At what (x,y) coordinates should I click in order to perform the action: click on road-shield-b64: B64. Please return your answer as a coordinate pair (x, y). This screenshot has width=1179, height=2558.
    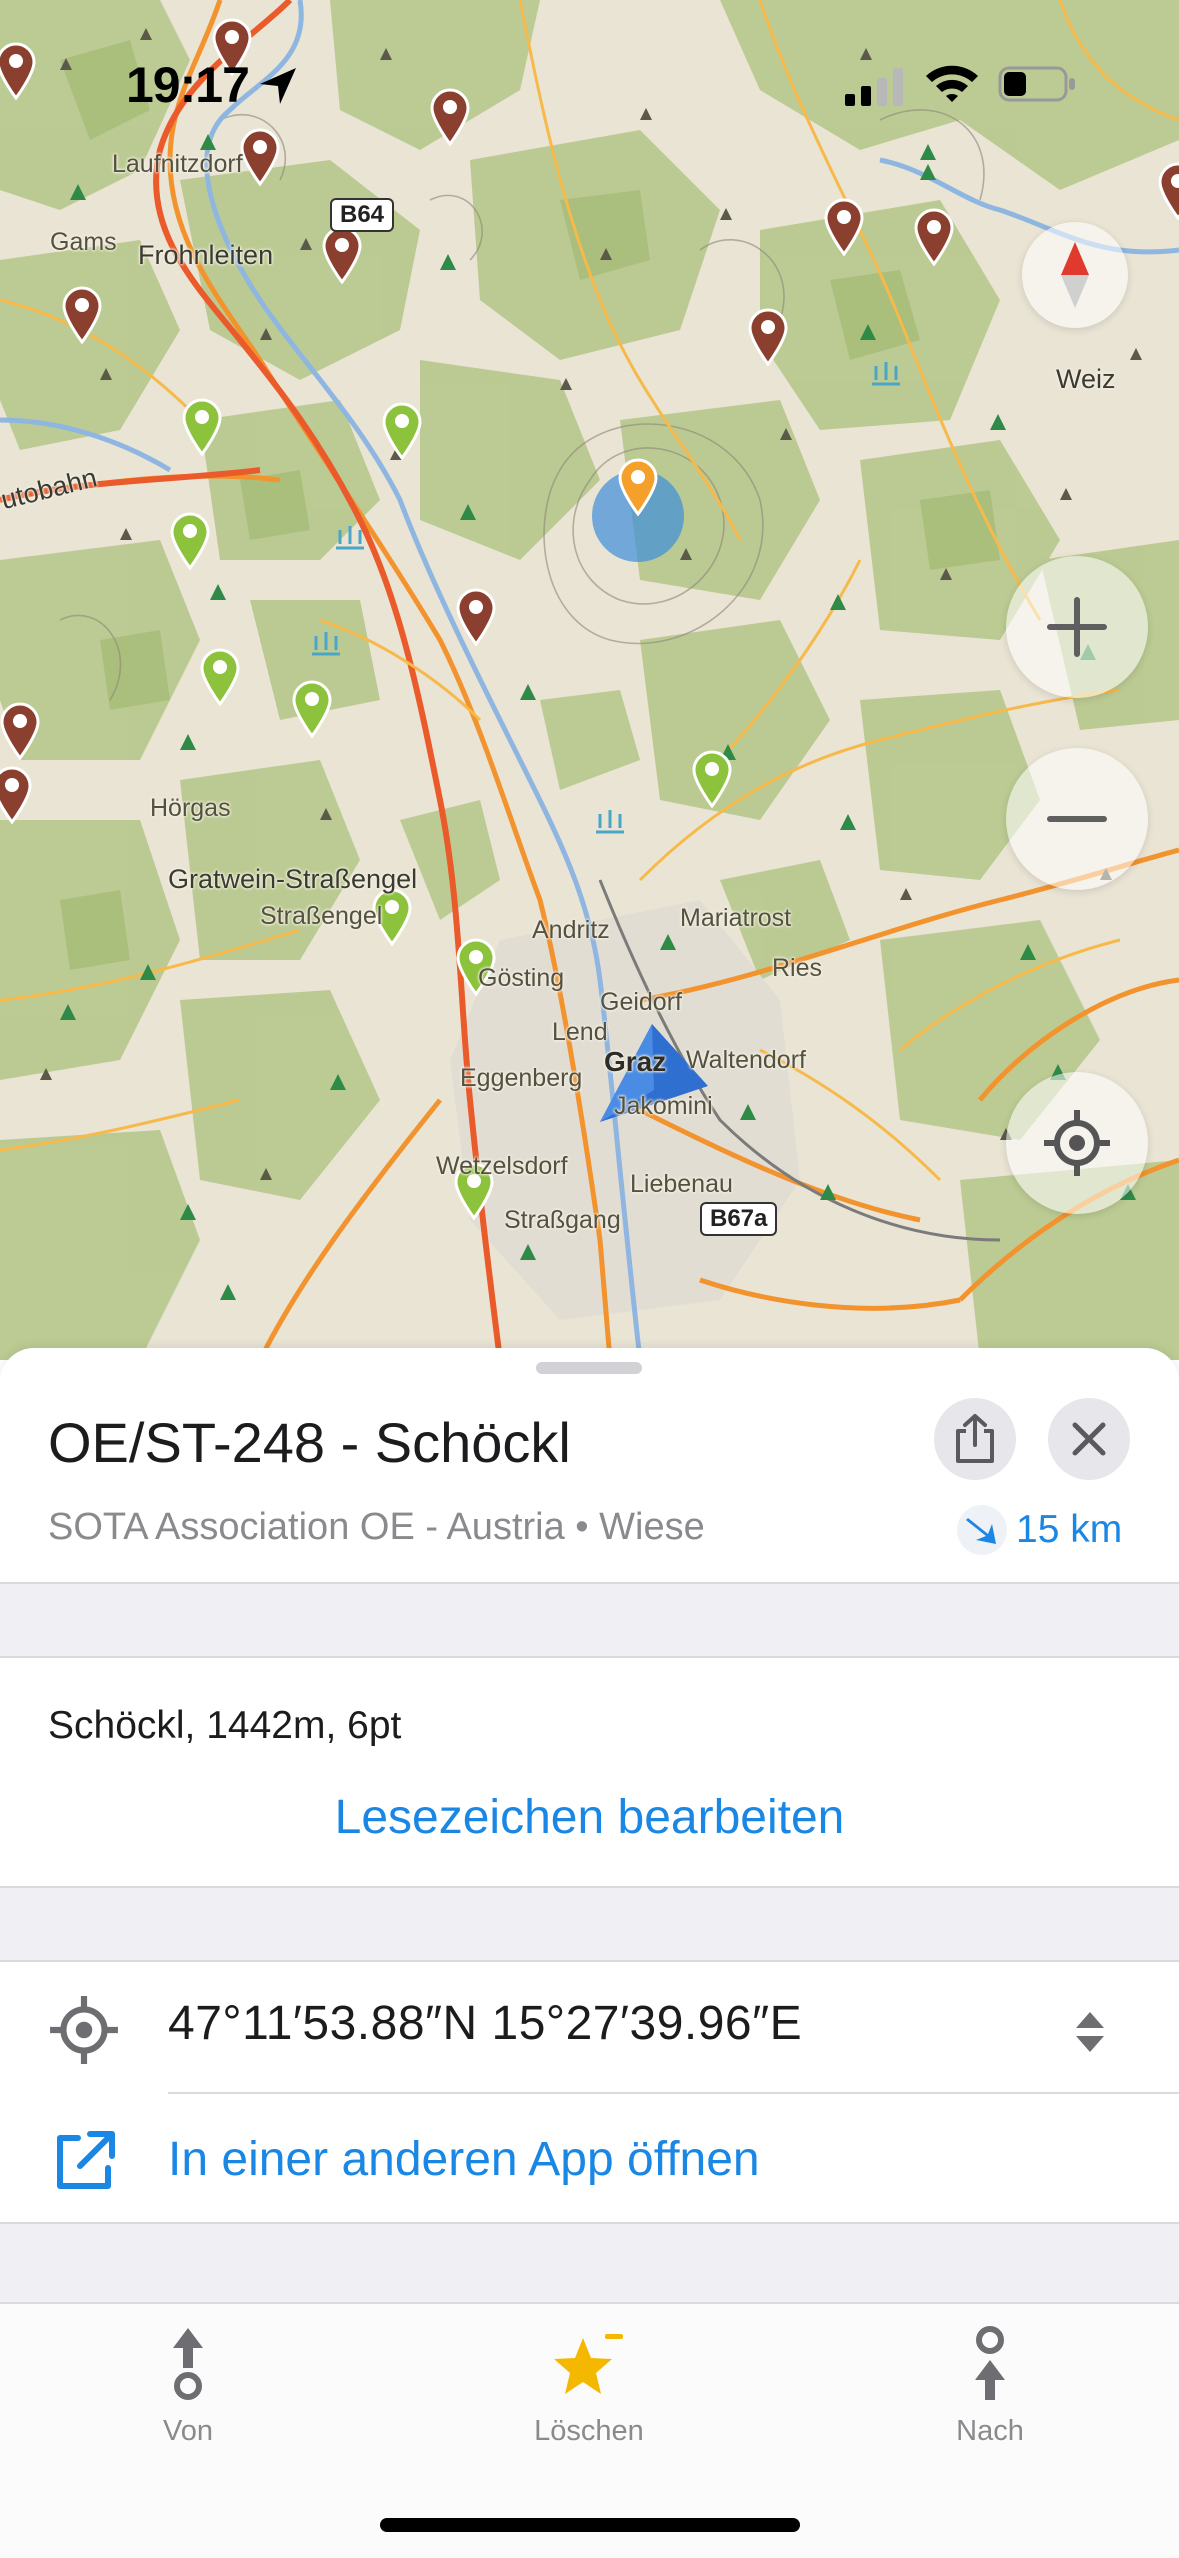
    Looking at the image, I should click on (362, 215).